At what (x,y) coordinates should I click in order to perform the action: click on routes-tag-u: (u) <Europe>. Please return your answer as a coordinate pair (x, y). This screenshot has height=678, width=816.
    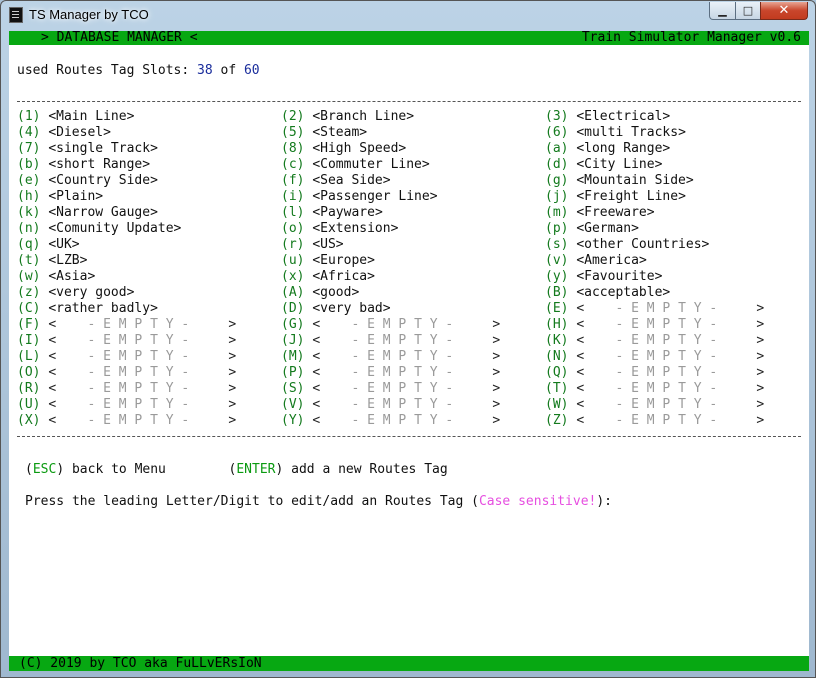
    Looking at the image, I should click on (328, 261).